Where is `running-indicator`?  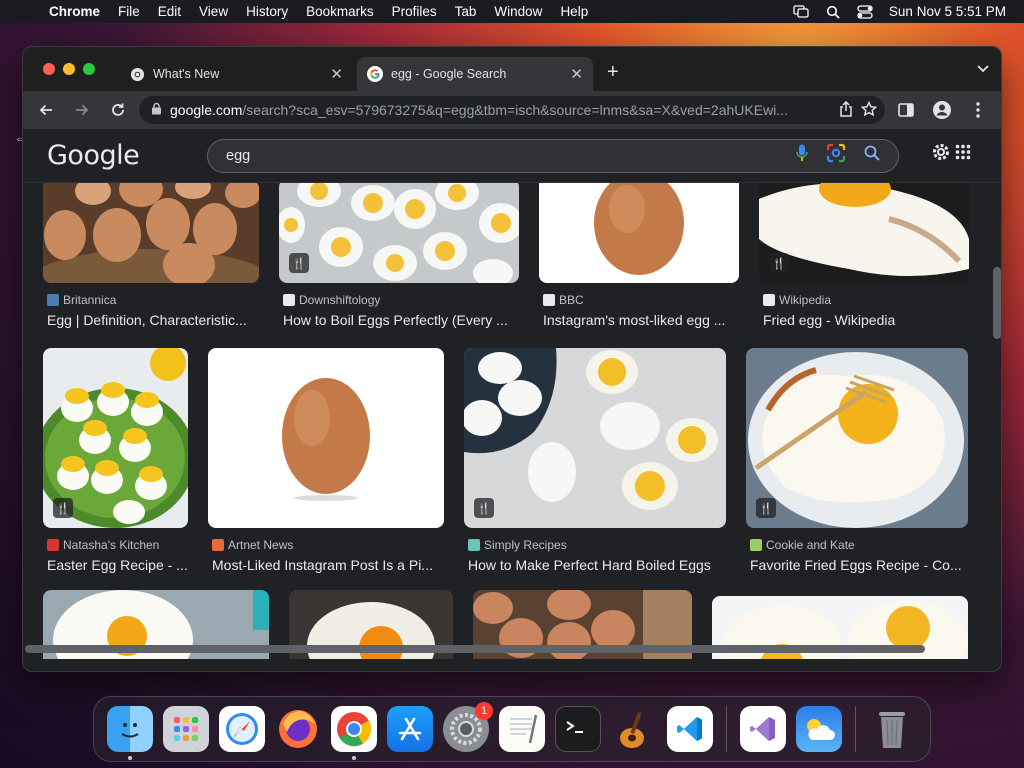
running-indicator is located at coordinates (354, 758).